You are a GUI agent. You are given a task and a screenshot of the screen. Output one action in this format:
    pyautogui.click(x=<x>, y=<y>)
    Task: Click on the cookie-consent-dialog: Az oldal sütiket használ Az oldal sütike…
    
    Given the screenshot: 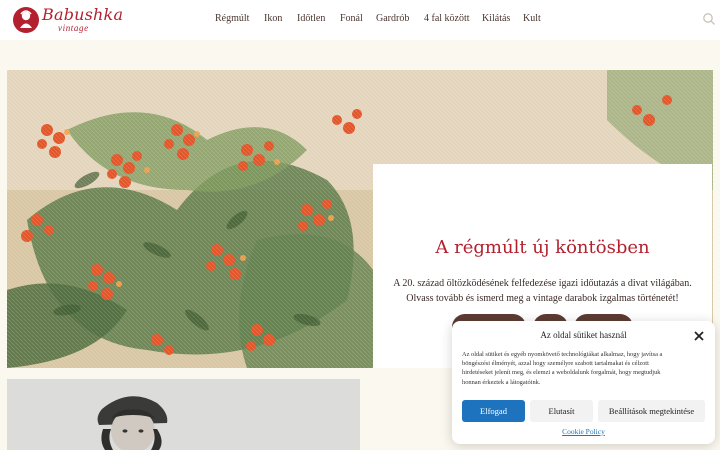 What is the action you would take?
    pyautogui.click(x=583, y=382)
    